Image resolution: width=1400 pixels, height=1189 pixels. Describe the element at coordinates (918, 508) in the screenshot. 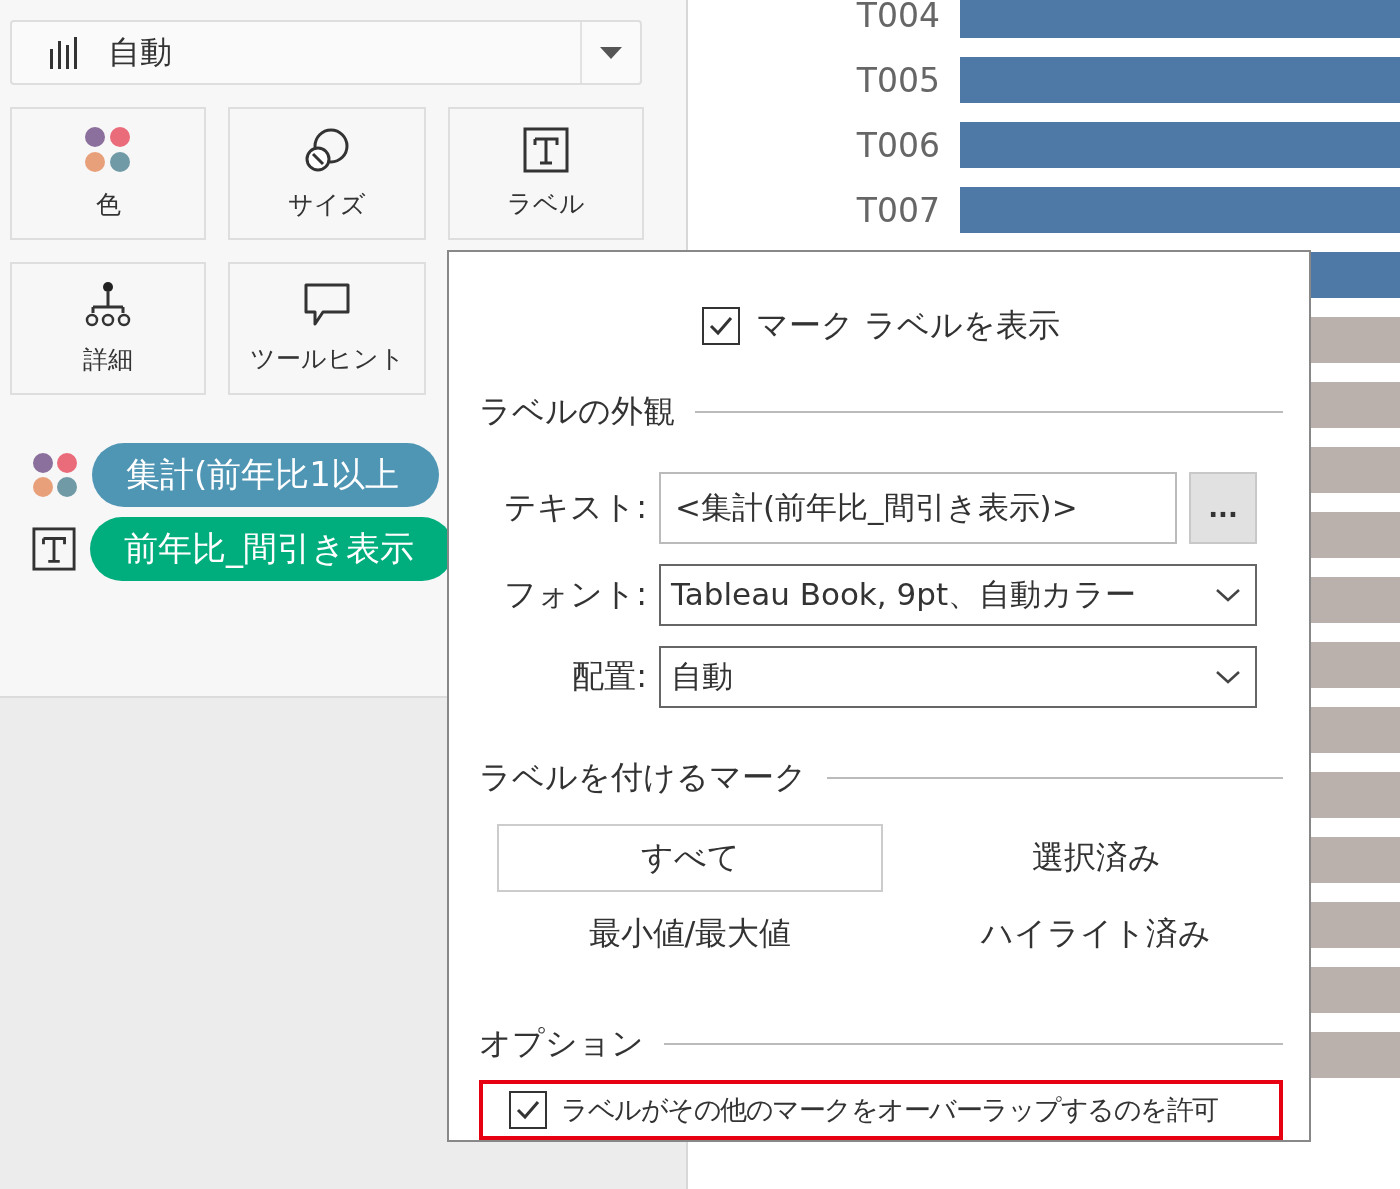

I see `text-field: <集計(前年比_間引き表示)>` at that location.